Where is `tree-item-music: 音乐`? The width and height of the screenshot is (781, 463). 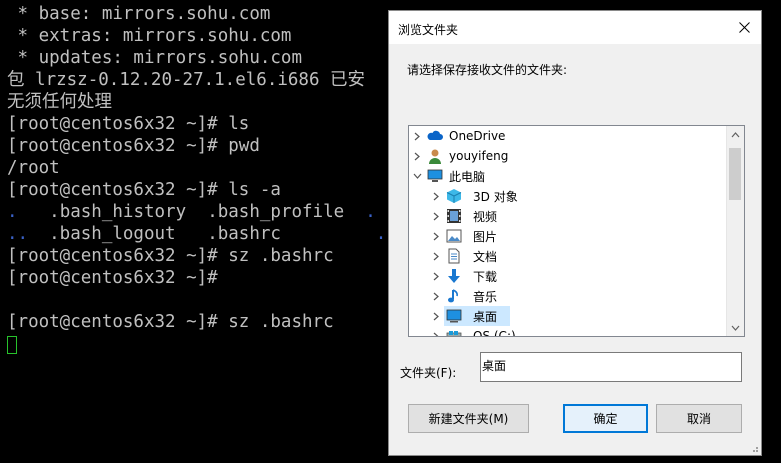
tree-item-music: 音乐 is located at coordinates (567, 296).